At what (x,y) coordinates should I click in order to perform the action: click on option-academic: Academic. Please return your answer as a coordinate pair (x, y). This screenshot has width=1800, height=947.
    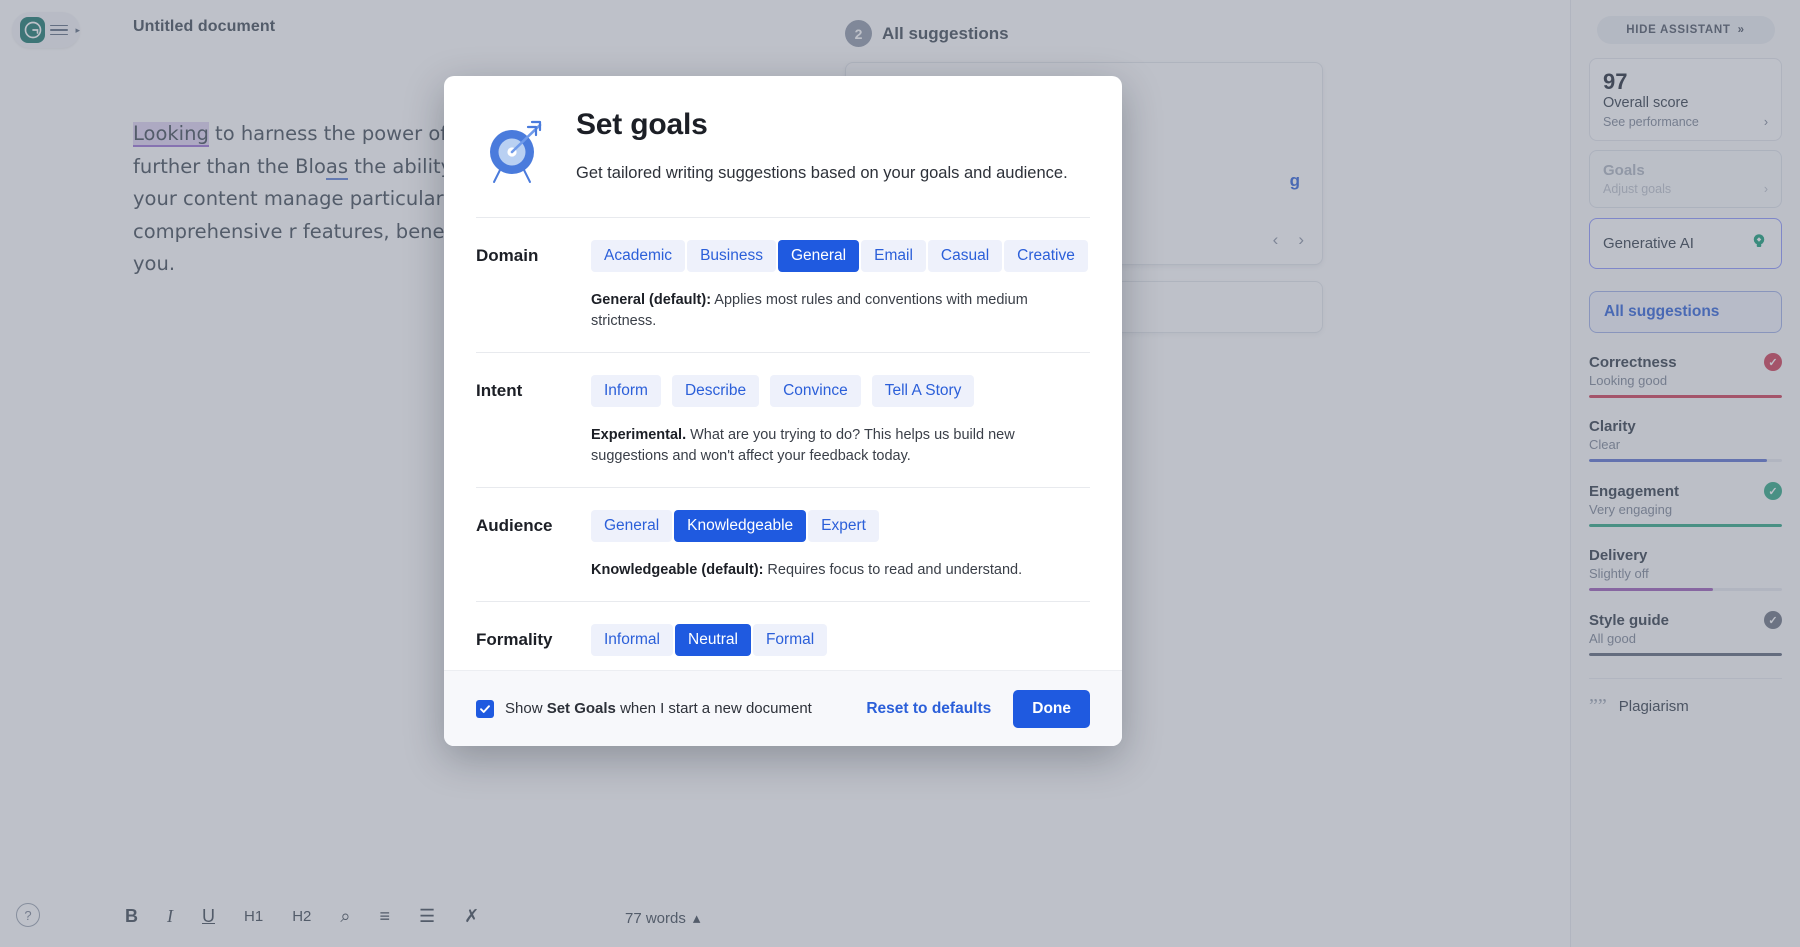
    Looking at the image, I should click on (638, 256).